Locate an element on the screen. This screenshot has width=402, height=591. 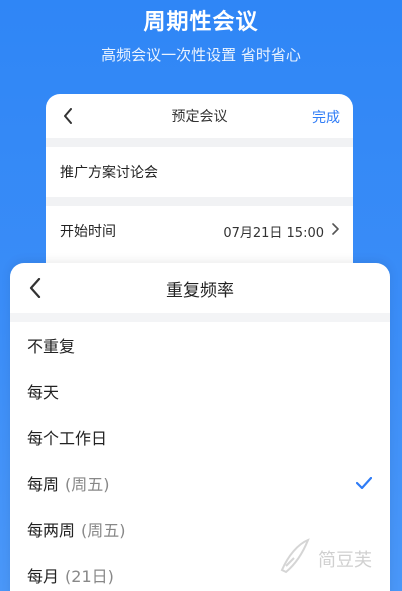
meeting-name: 推广方案讨论会 is located at coordinates (109, 173).